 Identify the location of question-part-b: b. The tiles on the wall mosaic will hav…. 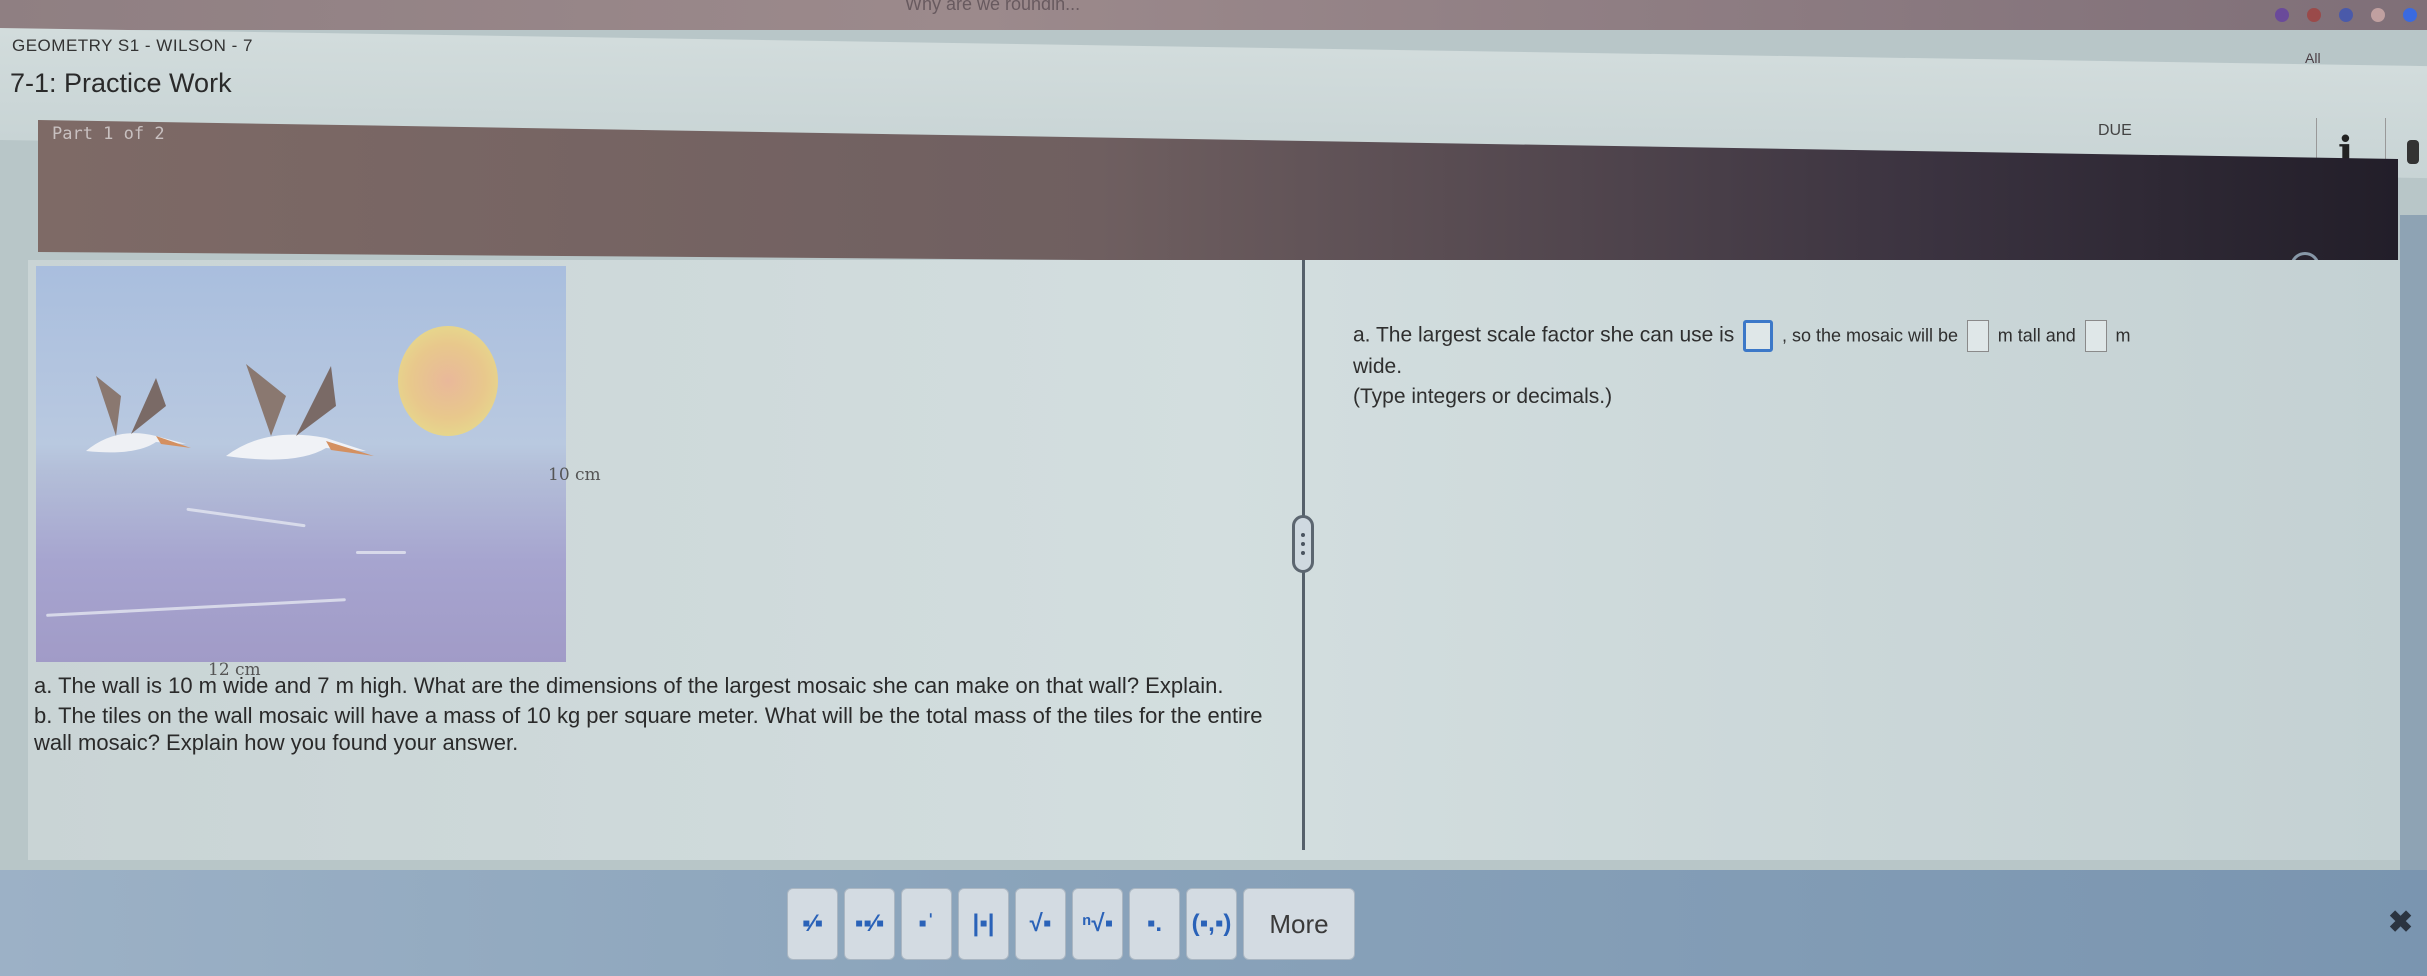
(648, 729).